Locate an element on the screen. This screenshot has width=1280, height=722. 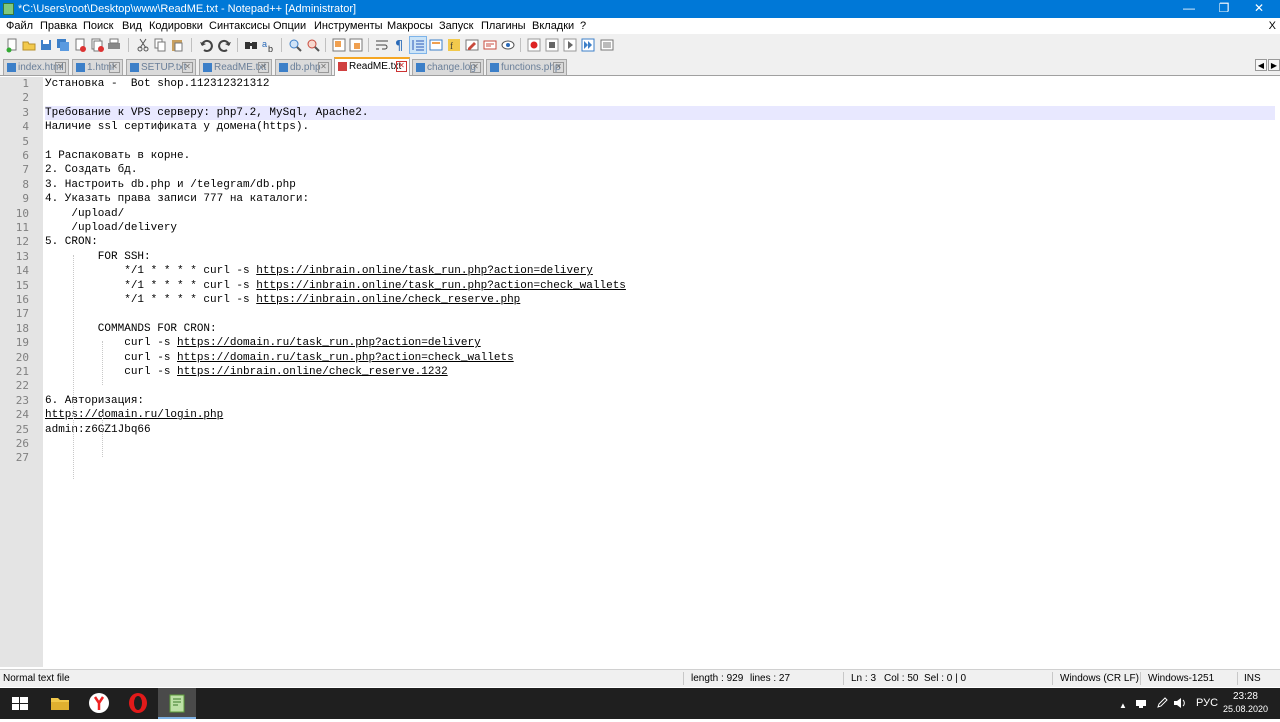
menu-file: Файл is located at coordinates (19, 26).